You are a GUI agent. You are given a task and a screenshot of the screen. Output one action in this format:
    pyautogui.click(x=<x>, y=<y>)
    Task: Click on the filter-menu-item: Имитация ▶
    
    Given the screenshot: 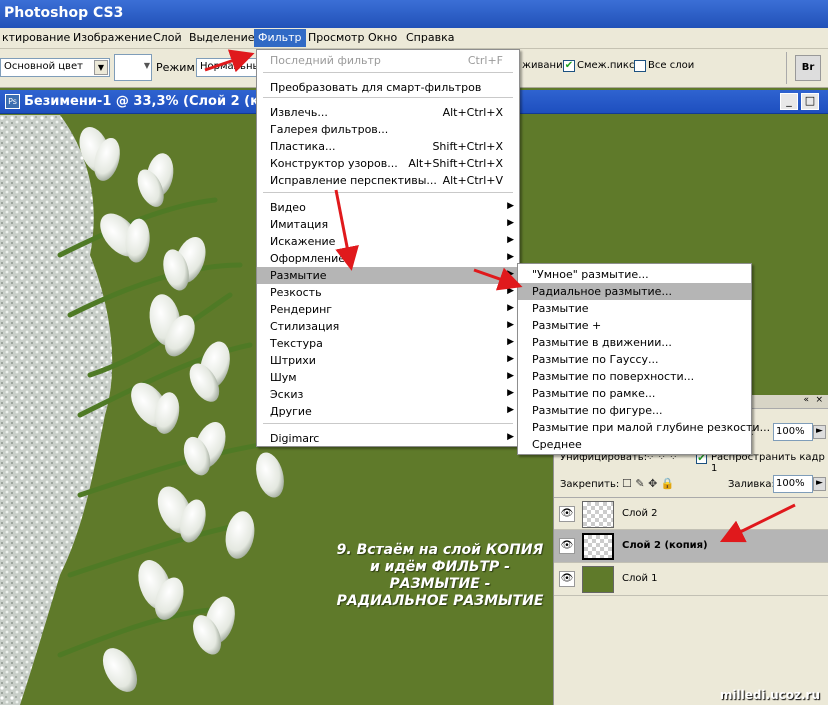 What is the action you would take?
    pyautogui.click(x=388, y=224)
    